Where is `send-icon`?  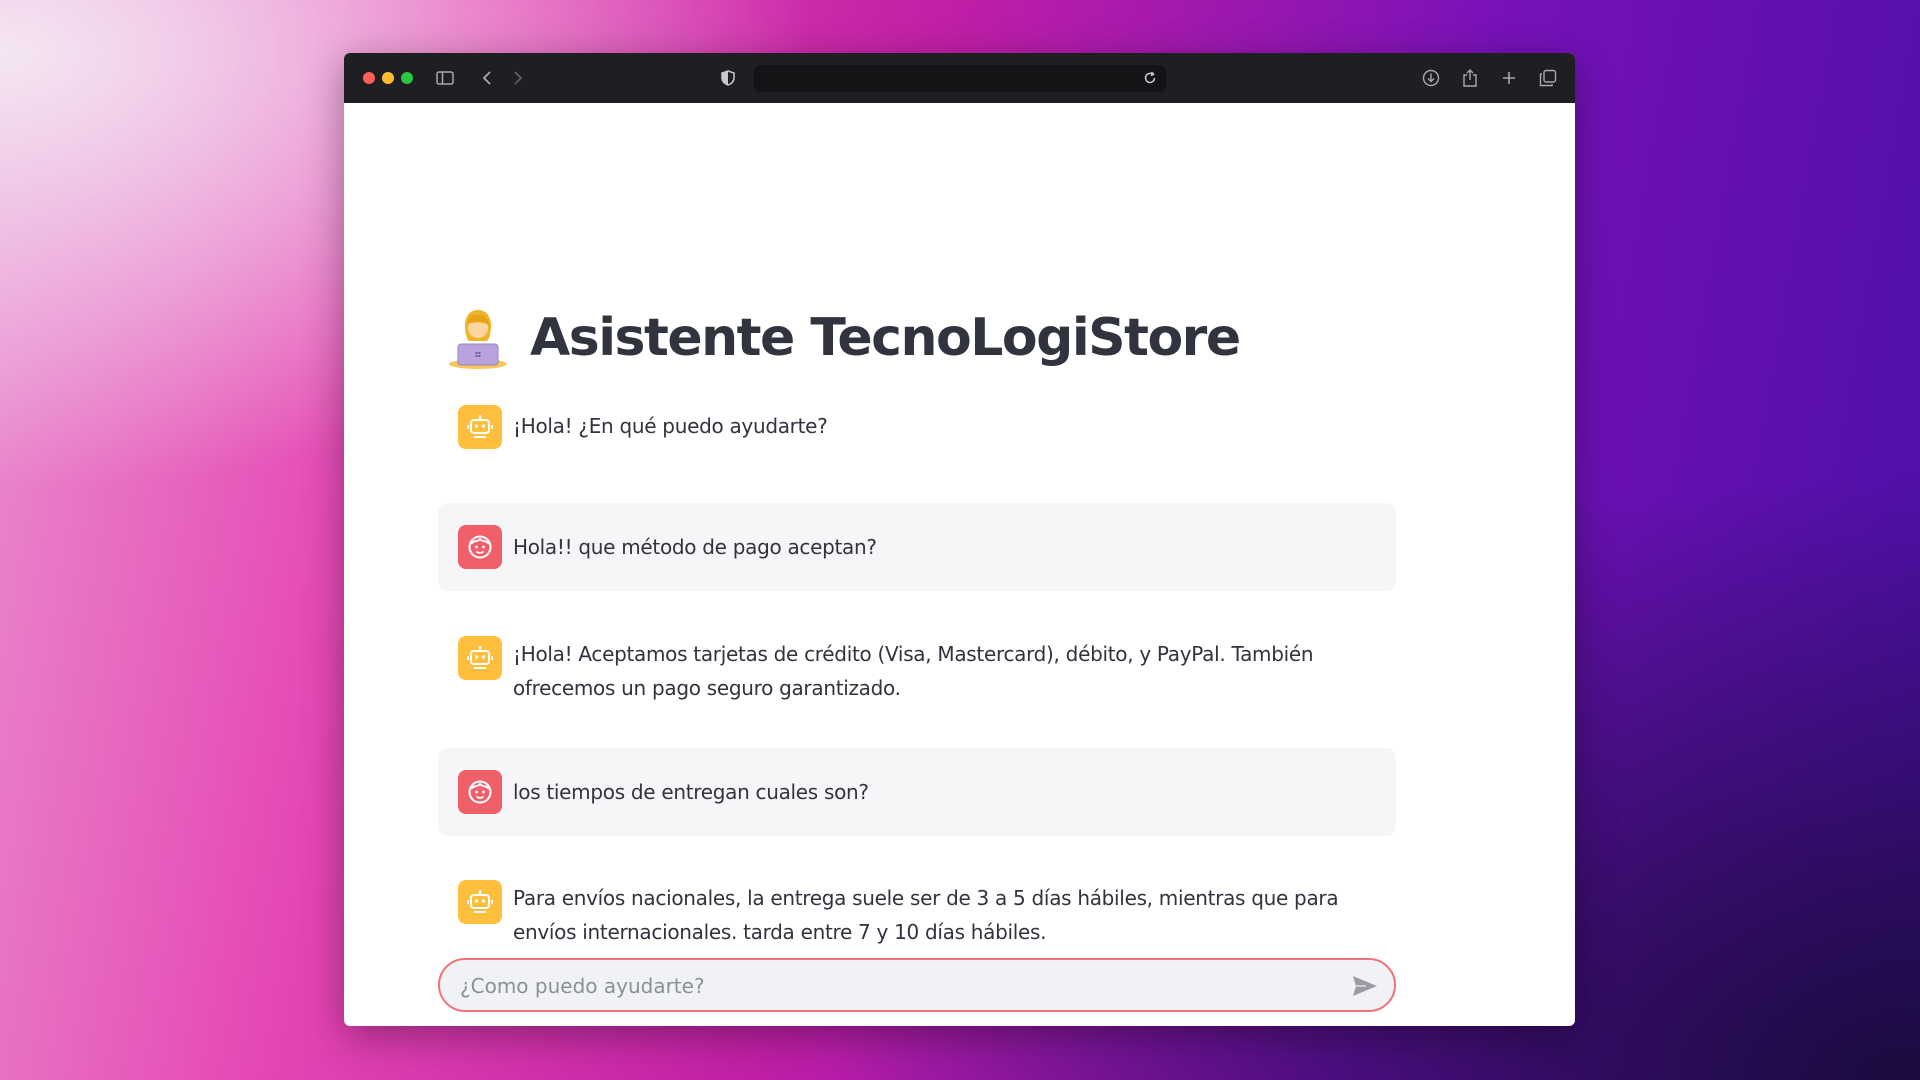 send-icon is located at coordinates (1365, 986).